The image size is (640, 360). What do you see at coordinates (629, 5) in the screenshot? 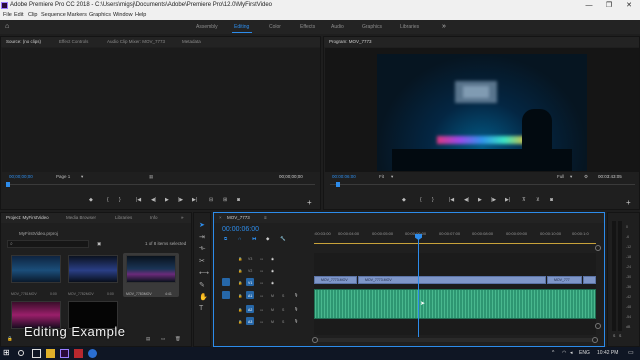
I see `close-button: ✕` at bounding box center [629, 5].